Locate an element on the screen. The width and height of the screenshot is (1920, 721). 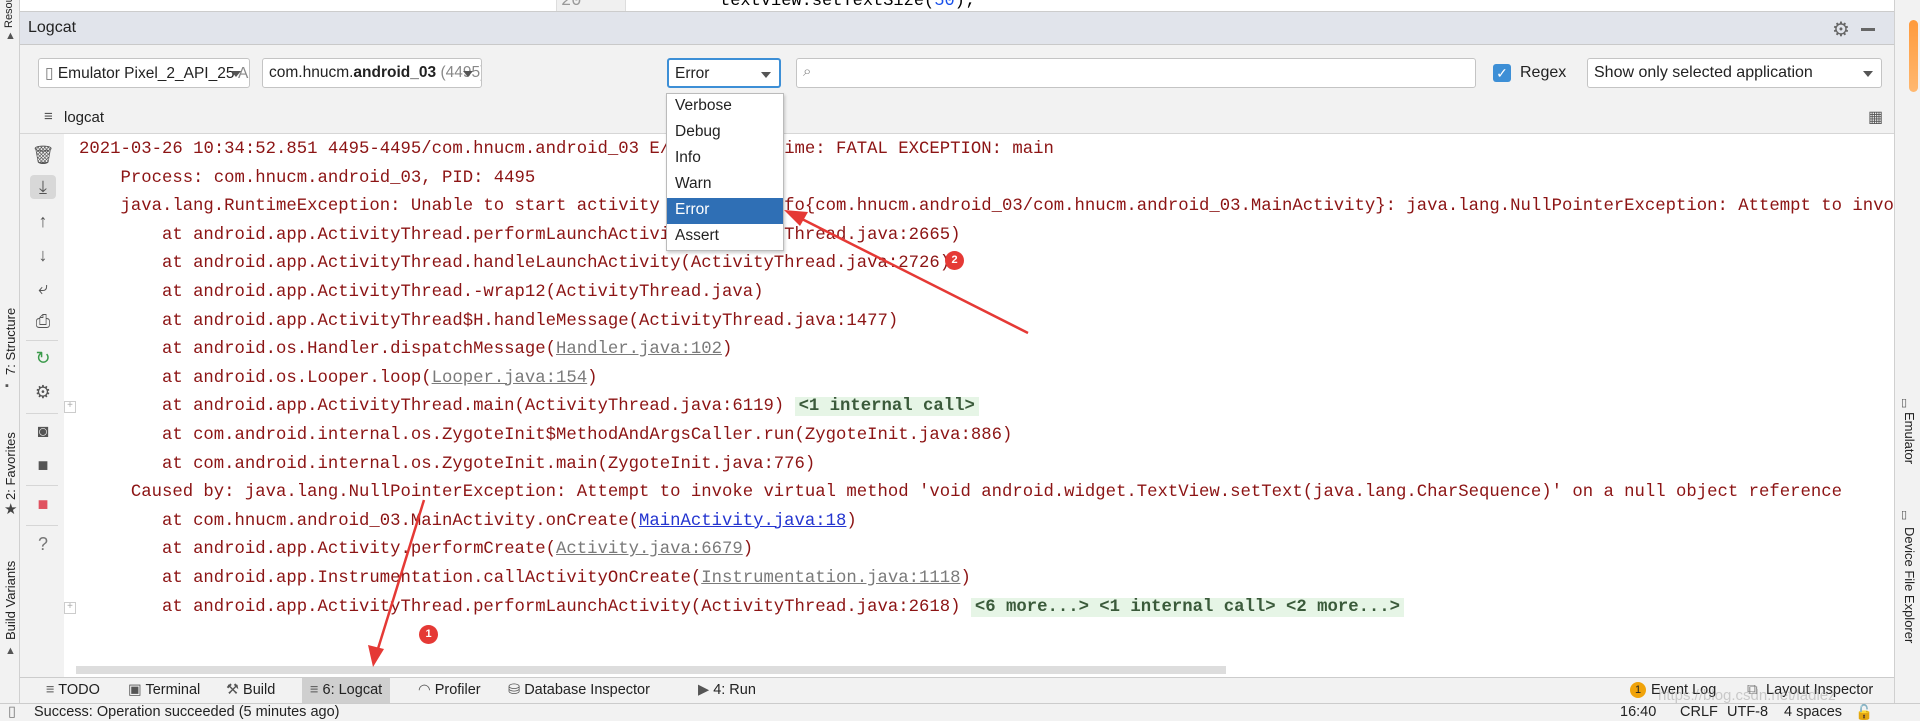
soft-wrap-icon: ⤶ is located at coordinates (43, 288).